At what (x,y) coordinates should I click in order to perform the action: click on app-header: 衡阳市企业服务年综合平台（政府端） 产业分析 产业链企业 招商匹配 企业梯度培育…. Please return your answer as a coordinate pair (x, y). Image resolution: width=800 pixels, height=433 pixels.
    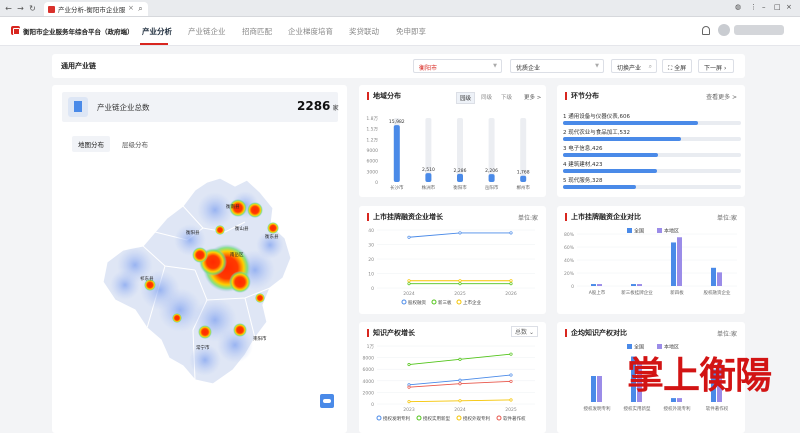
    Looking at the image, I should click on (400, 31).